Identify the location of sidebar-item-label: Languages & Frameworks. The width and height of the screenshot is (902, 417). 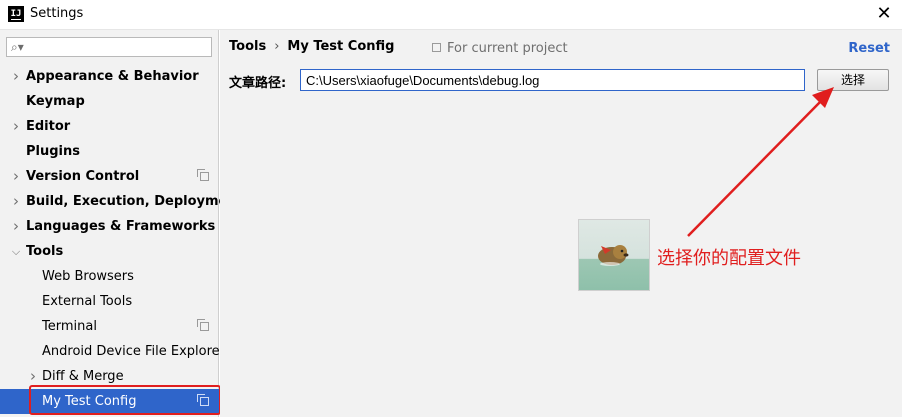
(121, 226).